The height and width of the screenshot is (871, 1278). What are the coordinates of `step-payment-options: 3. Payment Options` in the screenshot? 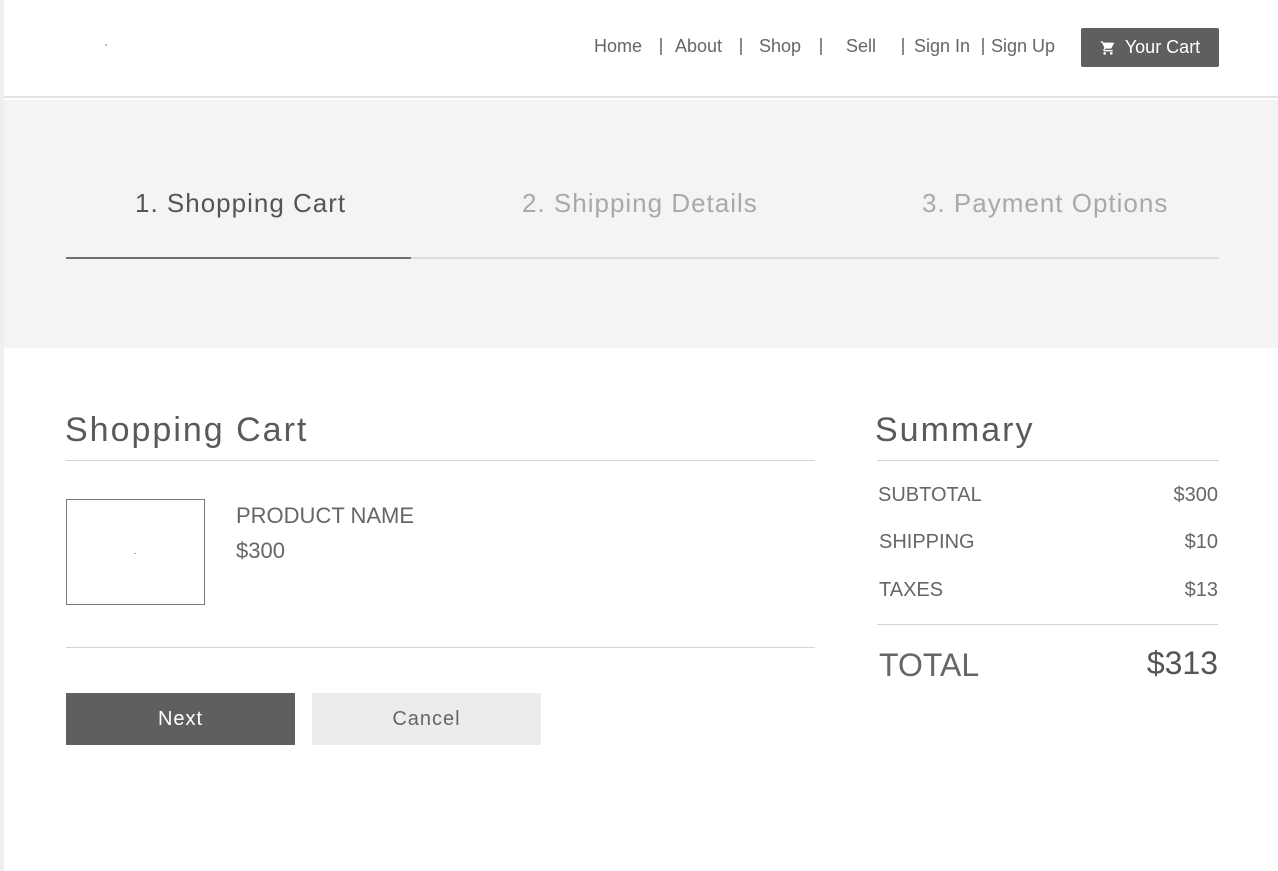 It's located at (1045, 203).